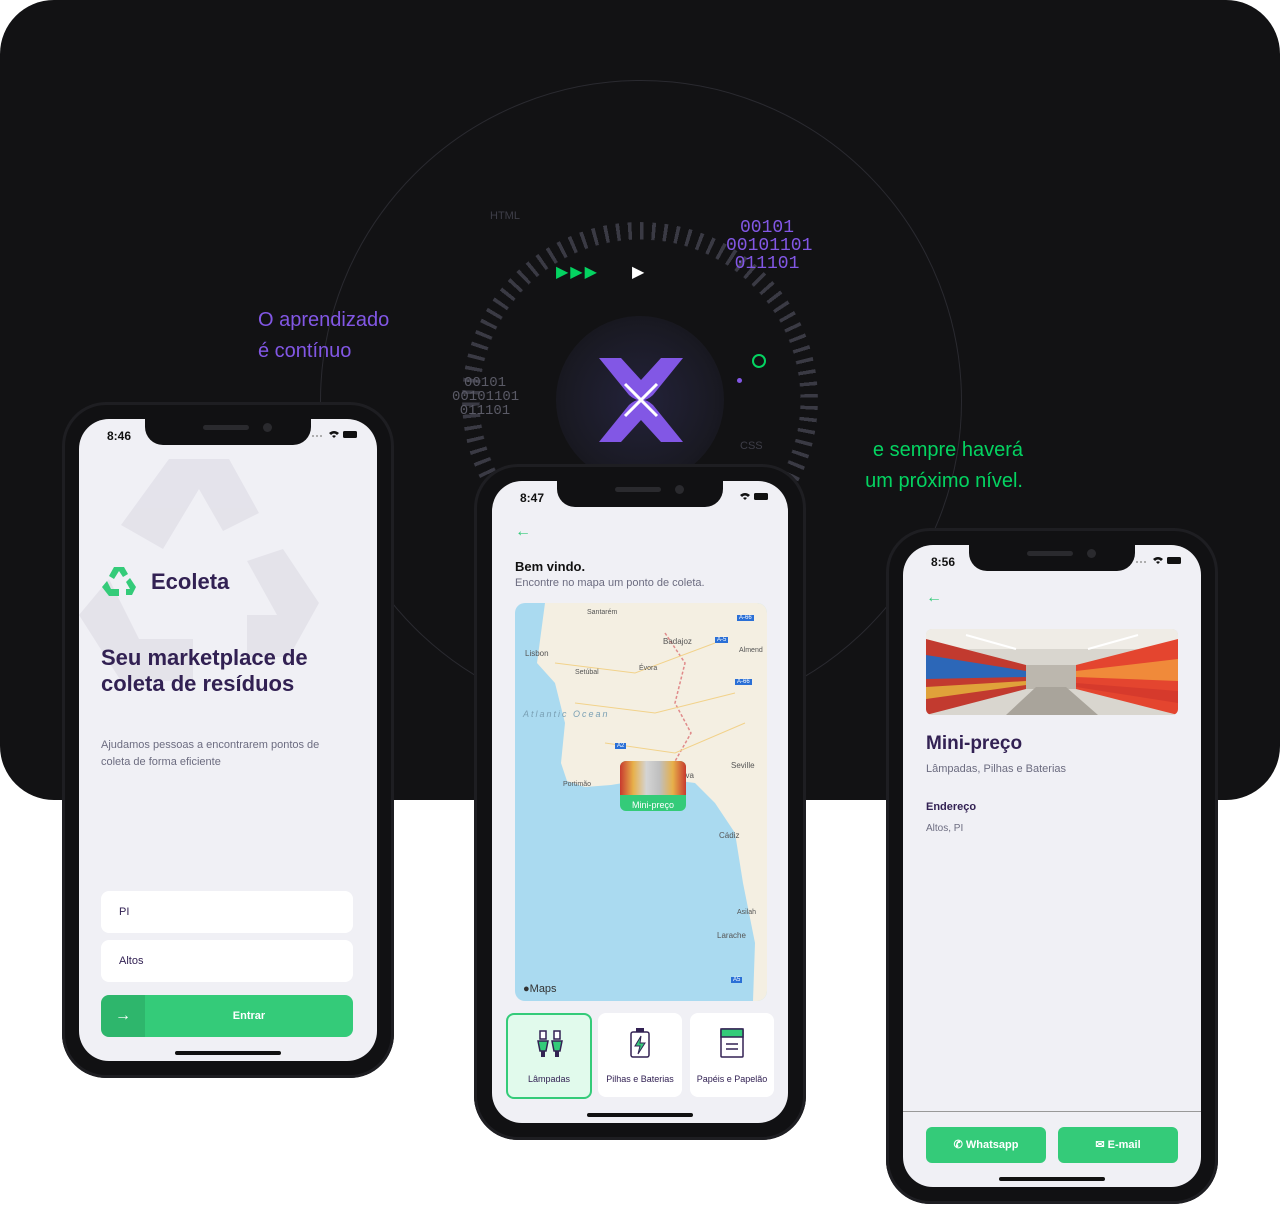 The height and width of the screenshot is (1216, 1280). What do you see at coordinates (974, 743) in the screenshot?
I see `point-name: Mini-preço` at bounding box center [974, 743].